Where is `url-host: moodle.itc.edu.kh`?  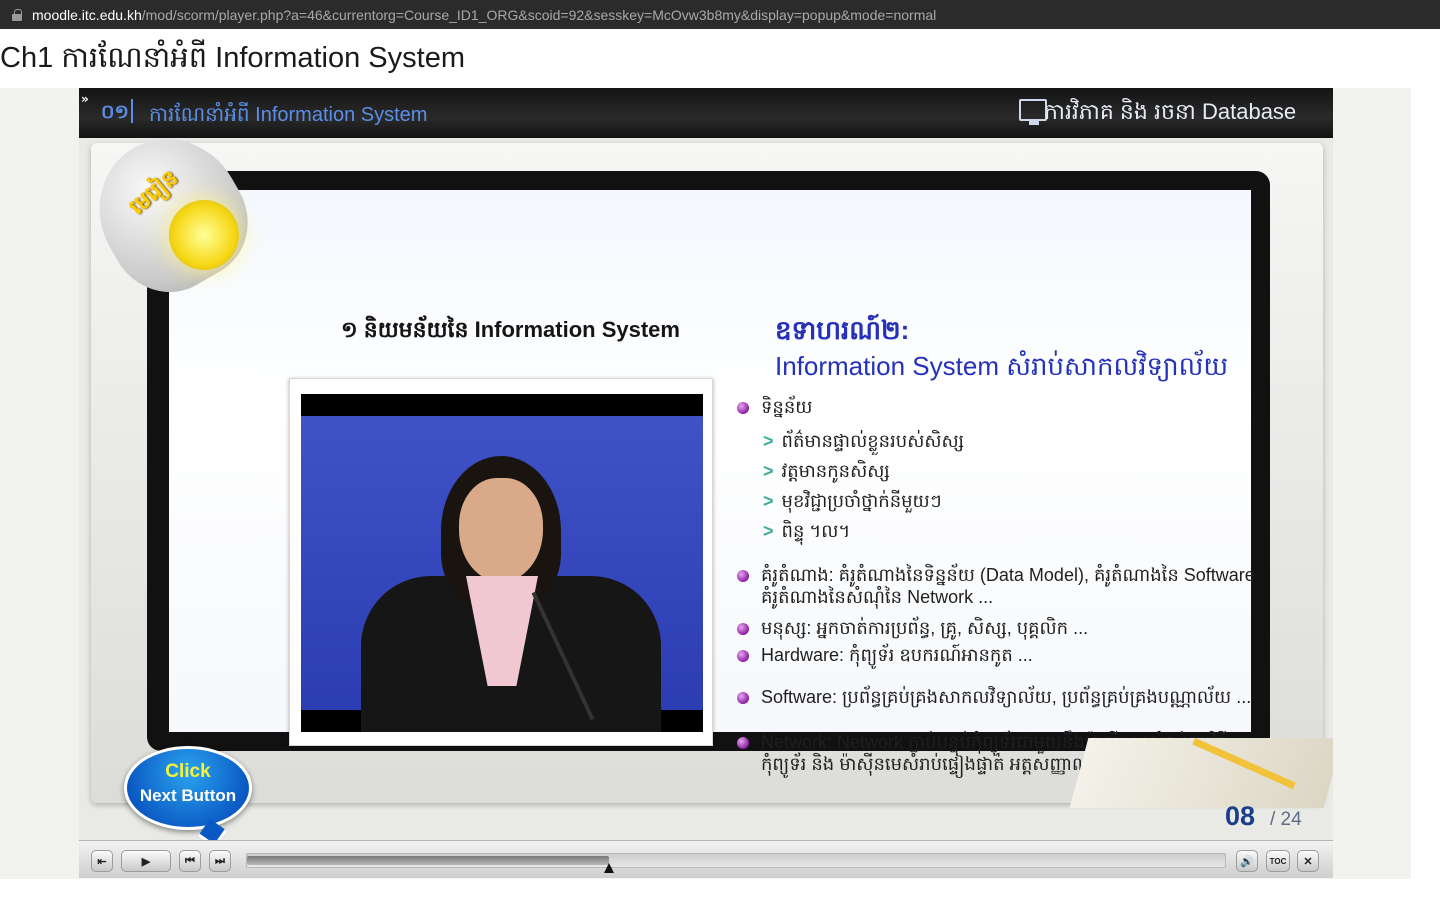 url-host: moodle.itc.edu.kh is located at coordinates (87, 14).